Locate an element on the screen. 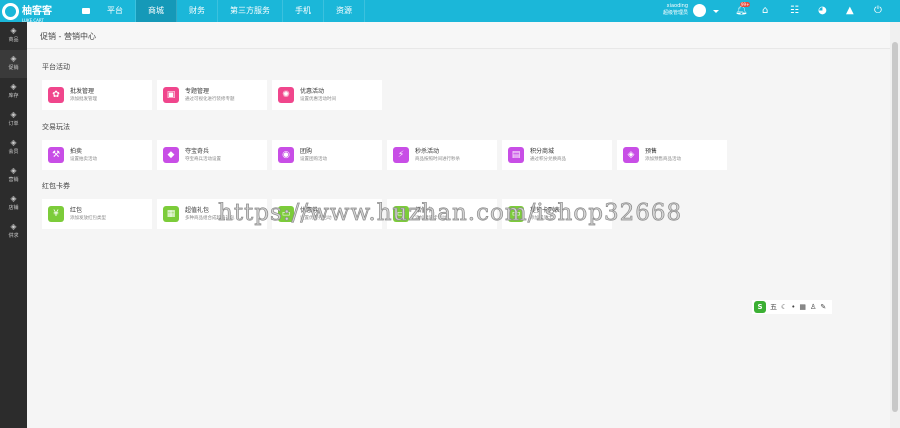  sidebar-item: ◈ 会员 is located at coordinates (13, 148).